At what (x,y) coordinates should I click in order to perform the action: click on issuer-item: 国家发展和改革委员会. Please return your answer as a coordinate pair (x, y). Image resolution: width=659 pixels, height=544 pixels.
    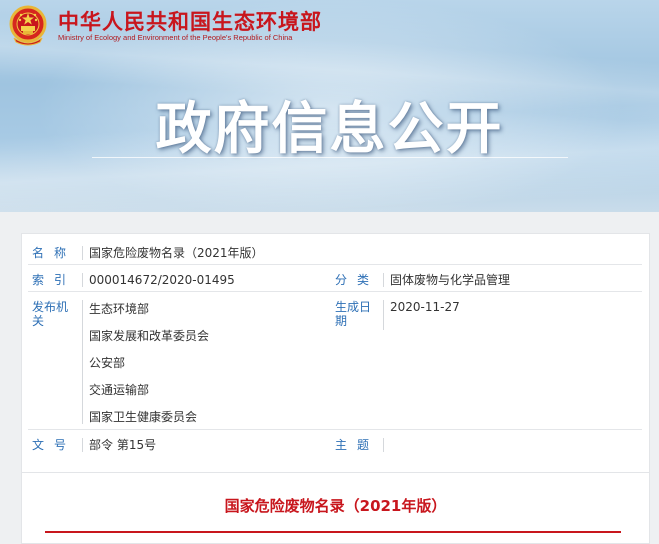
    Looking at the image, I should click on (149, 336).